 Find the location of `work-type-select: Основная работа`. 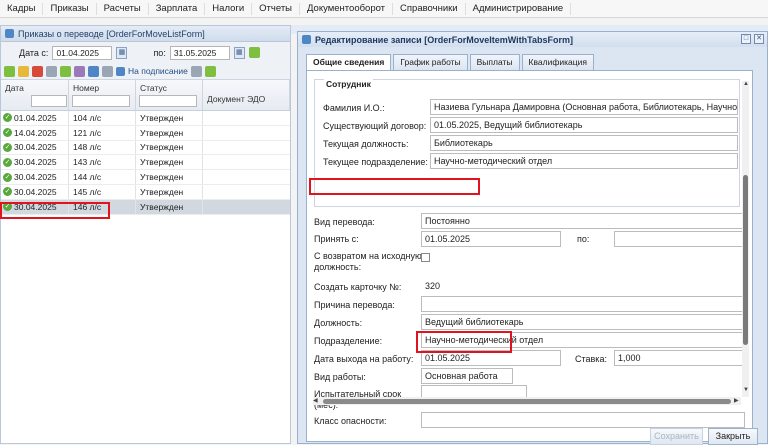

work-type-select: Основная работа is located at coordinates (467, 376).